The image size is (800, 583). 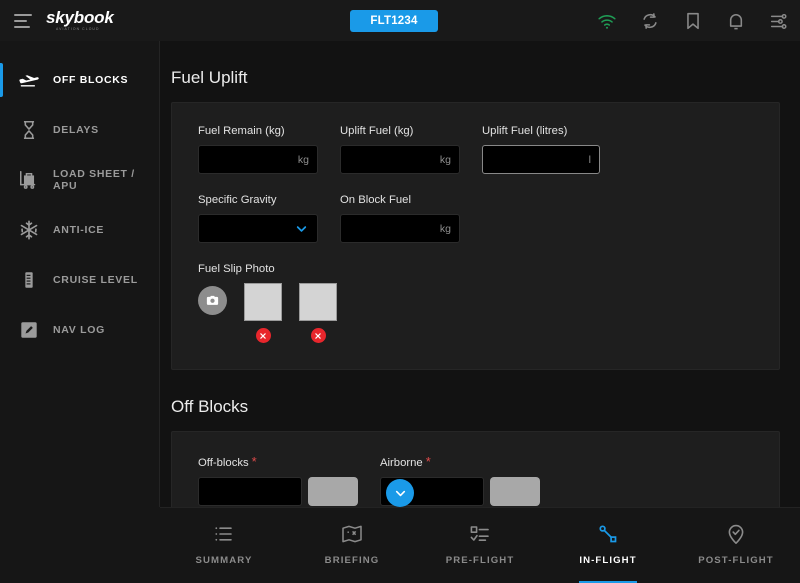 I want to click on sidebar-item-label: DELAYS, so click(x=76, y=130).